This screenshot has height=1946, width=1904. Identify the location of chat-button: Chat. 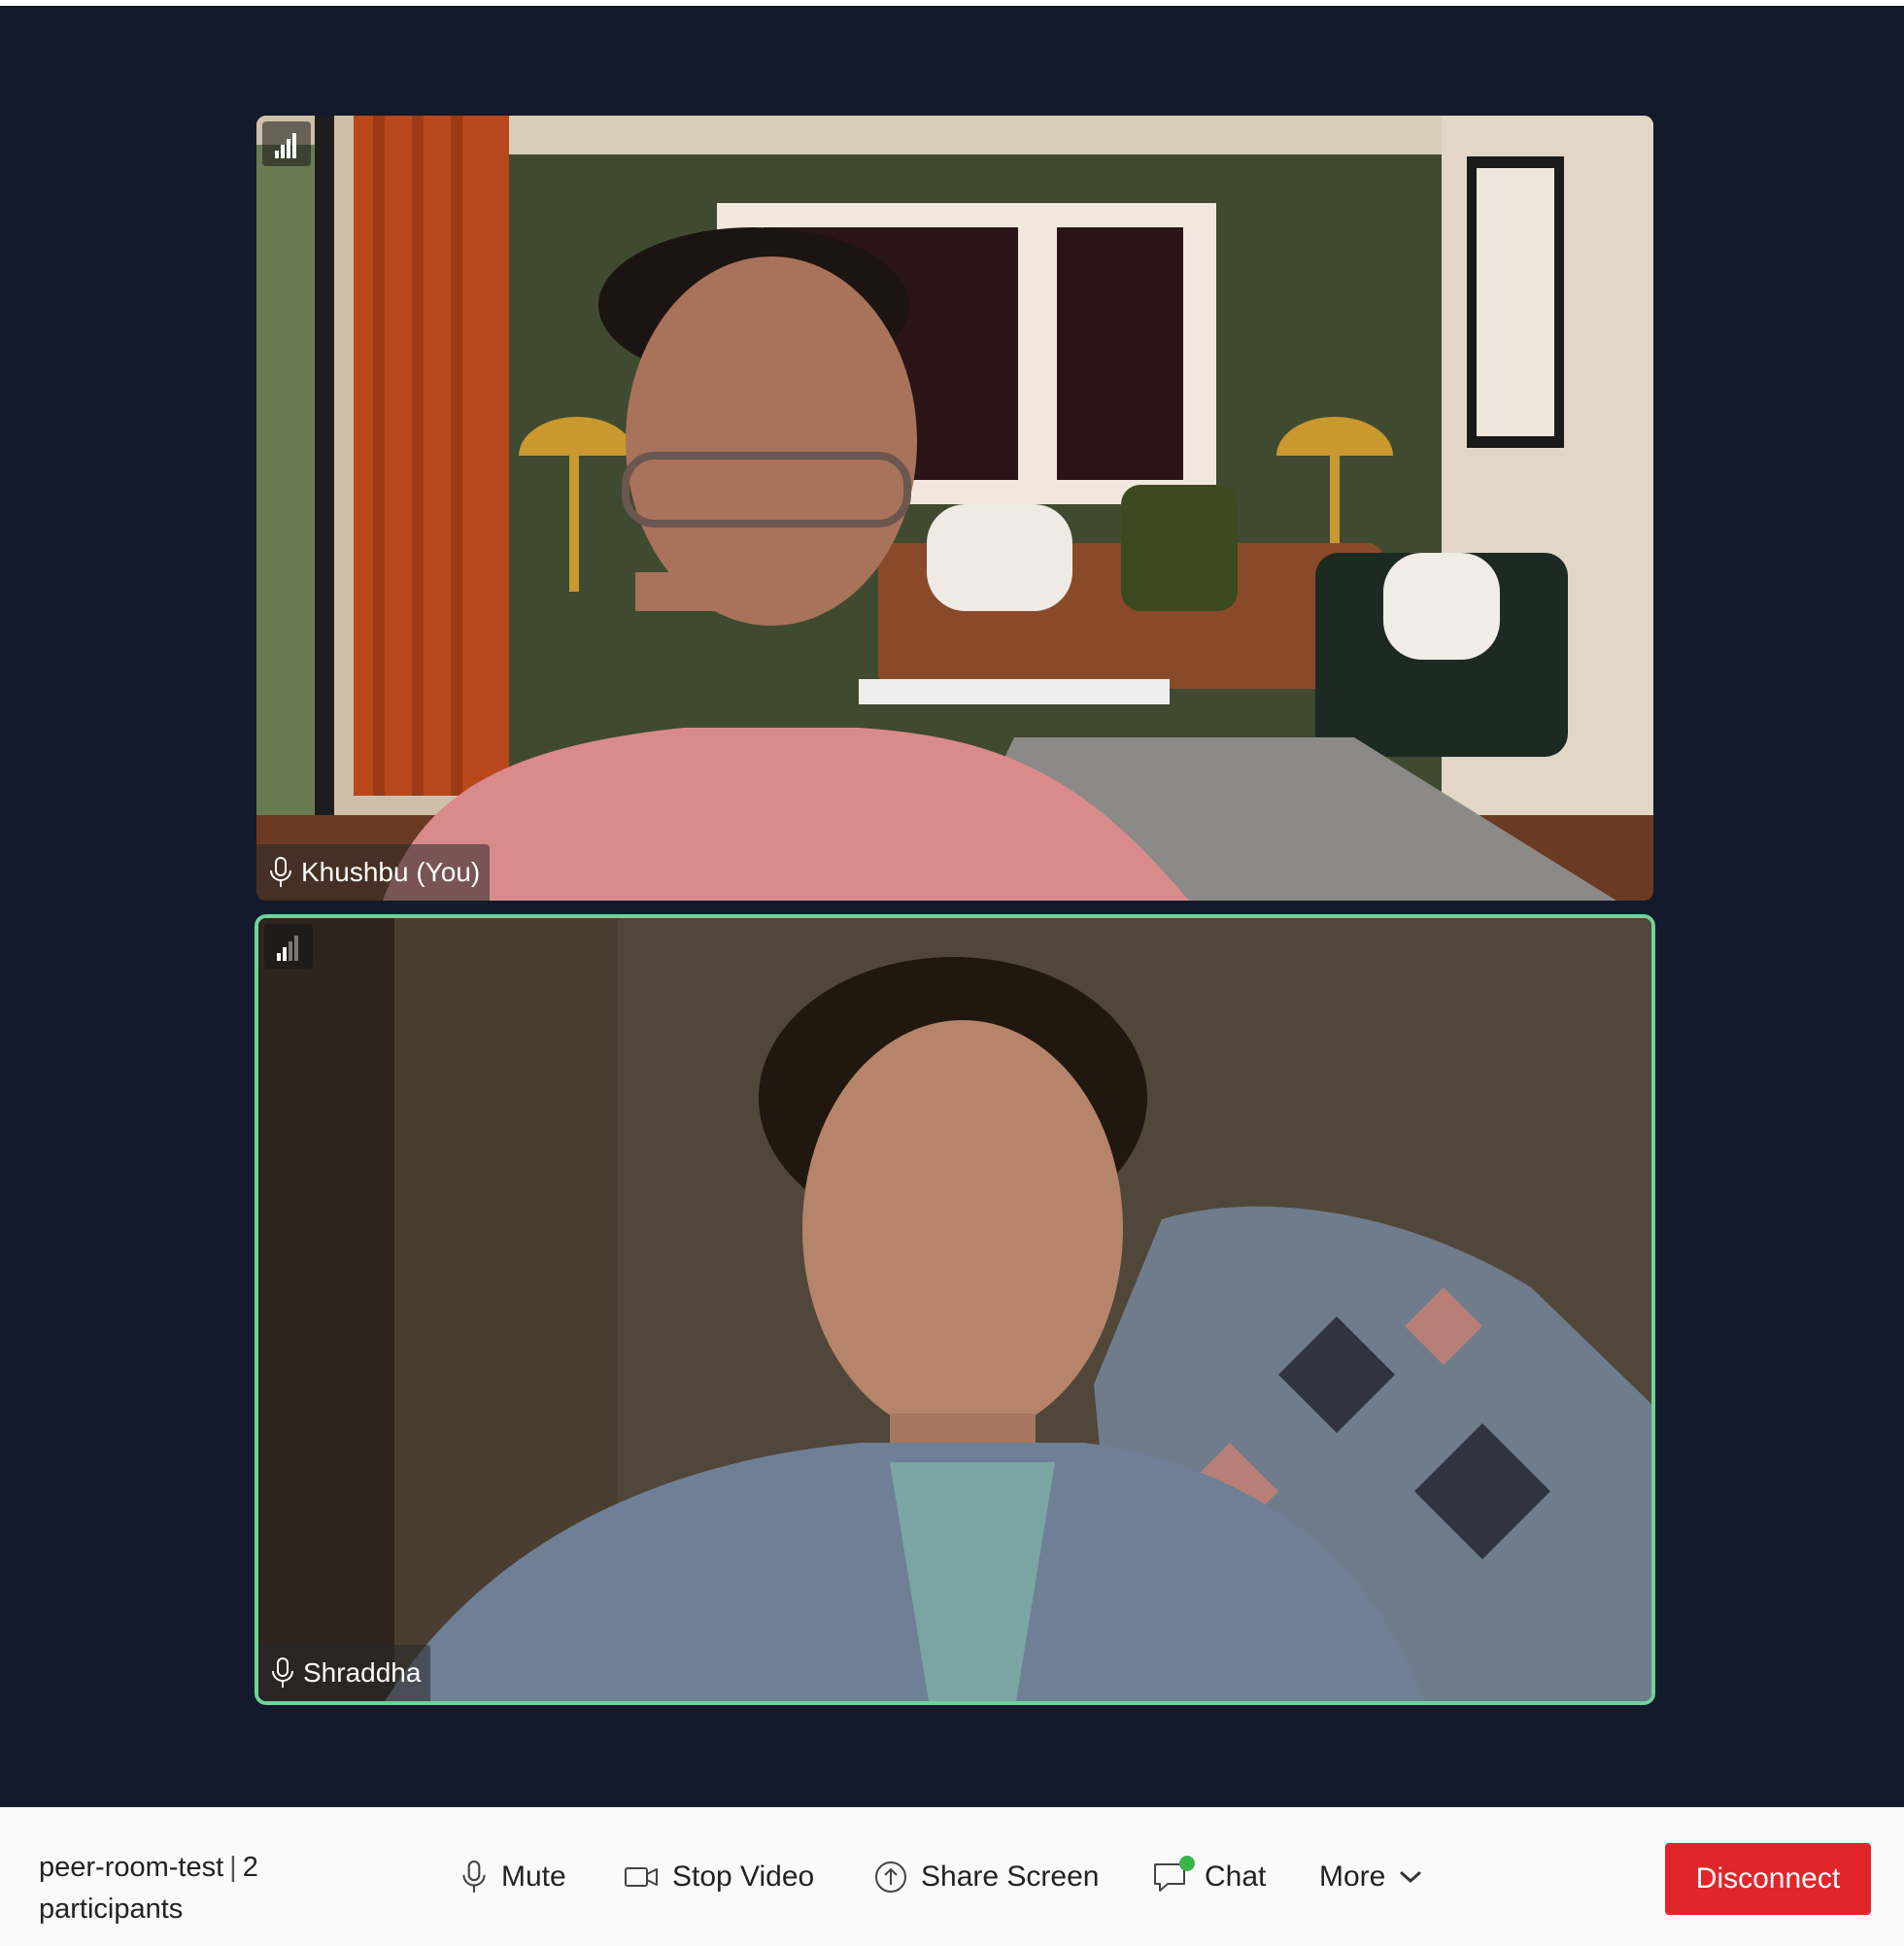
(1209, 1877).